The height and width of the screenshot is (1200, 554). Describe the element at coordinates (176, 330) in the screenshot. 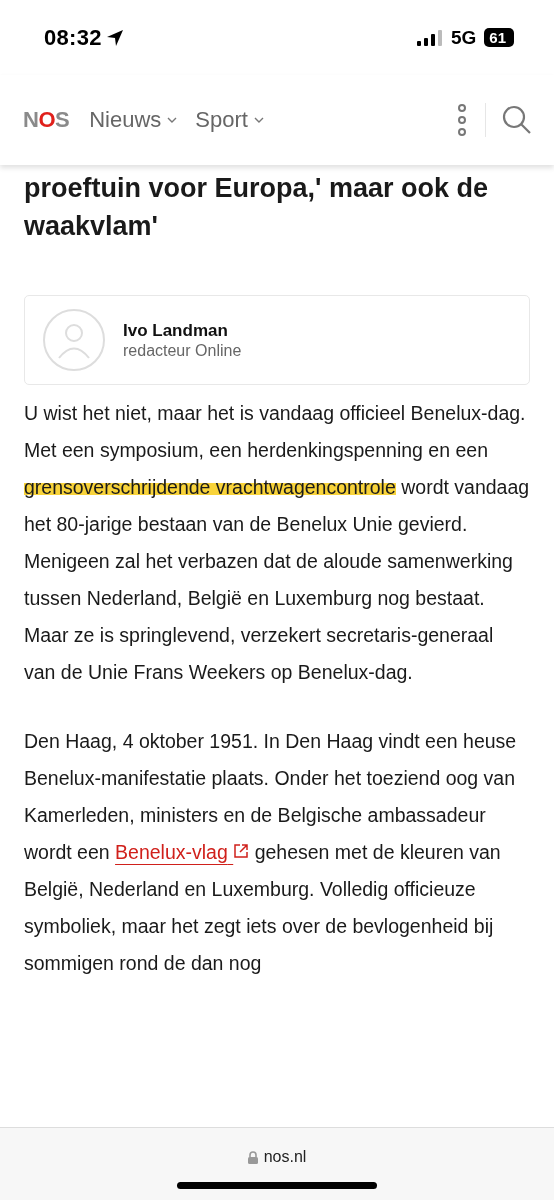

I see `author-name: Ivo Landman` at that location.